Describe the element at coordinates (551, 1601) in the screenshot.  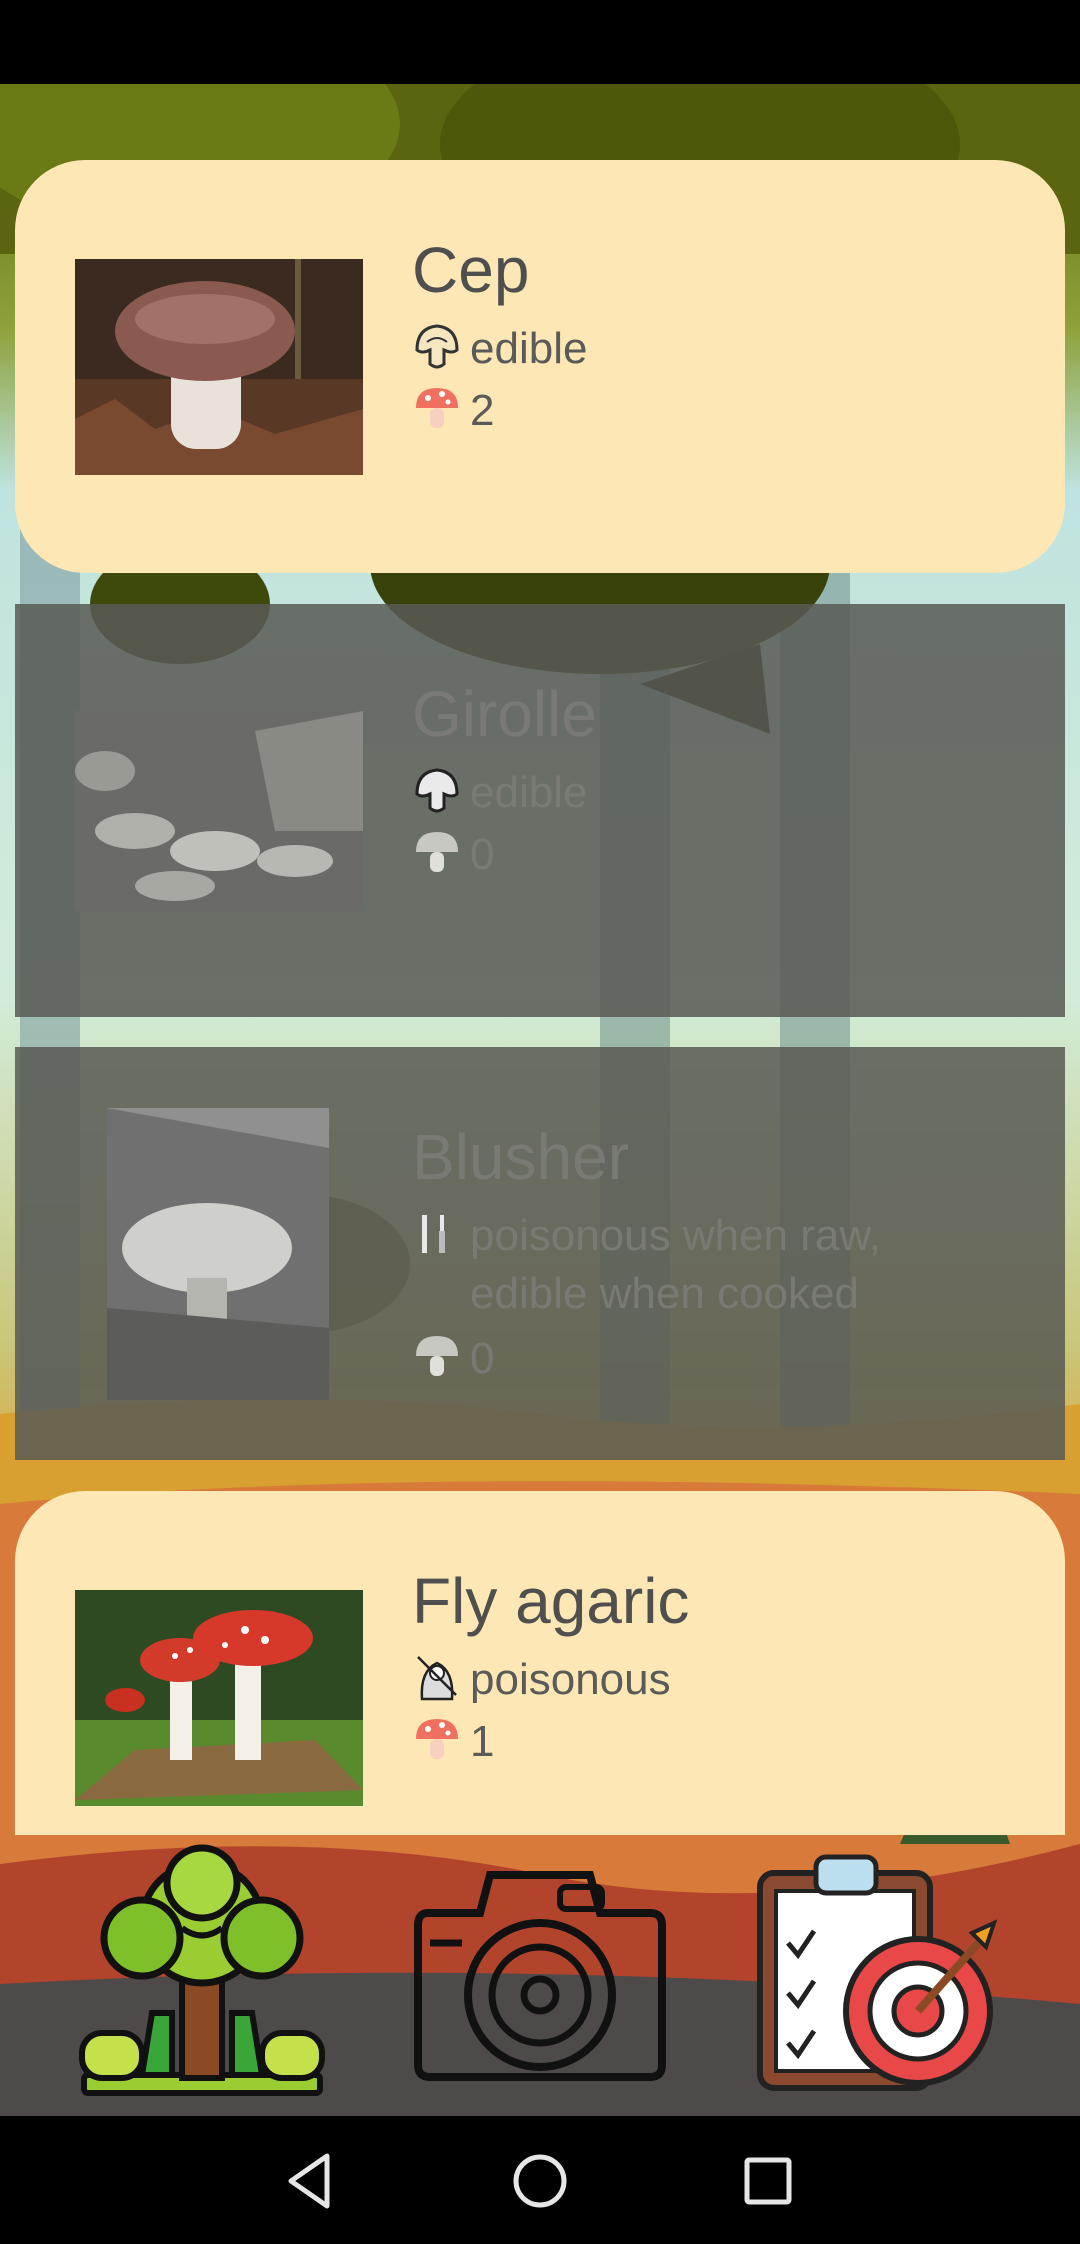
I see `mushroom-name: Fly agaric` at that location.